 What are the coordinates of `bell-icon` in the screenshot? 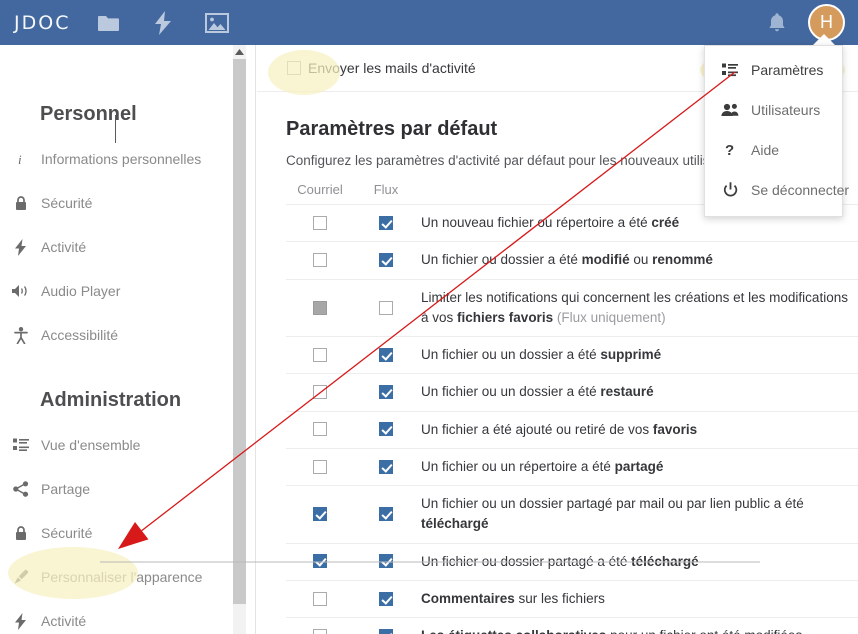 It's located at (777, 23).